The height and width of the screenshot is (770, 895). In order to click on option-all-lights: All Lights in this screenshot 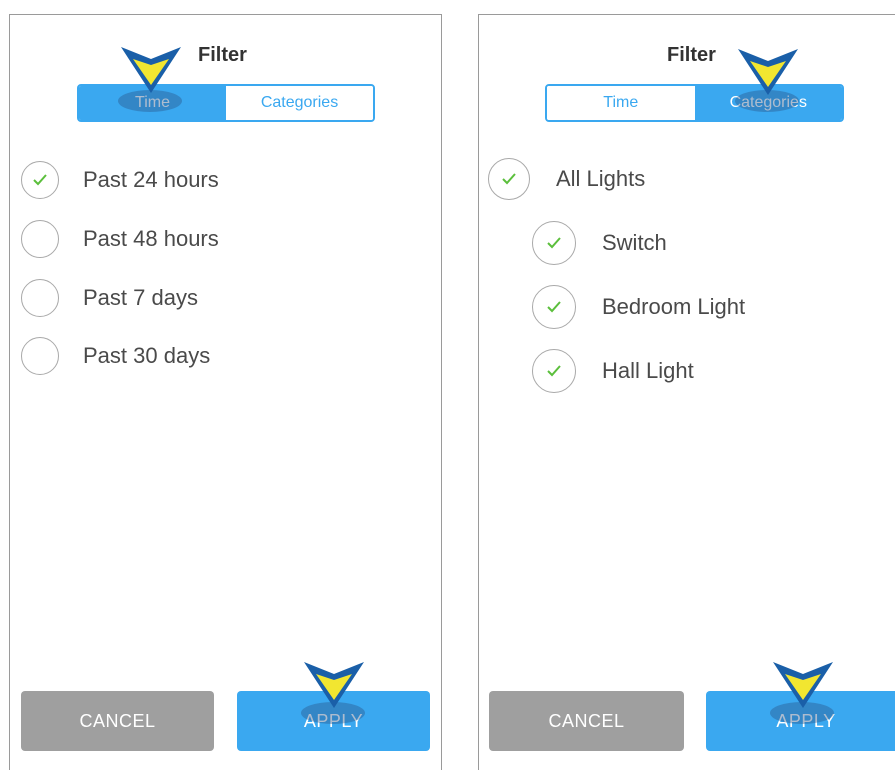, I will do `click(566, 179)`.